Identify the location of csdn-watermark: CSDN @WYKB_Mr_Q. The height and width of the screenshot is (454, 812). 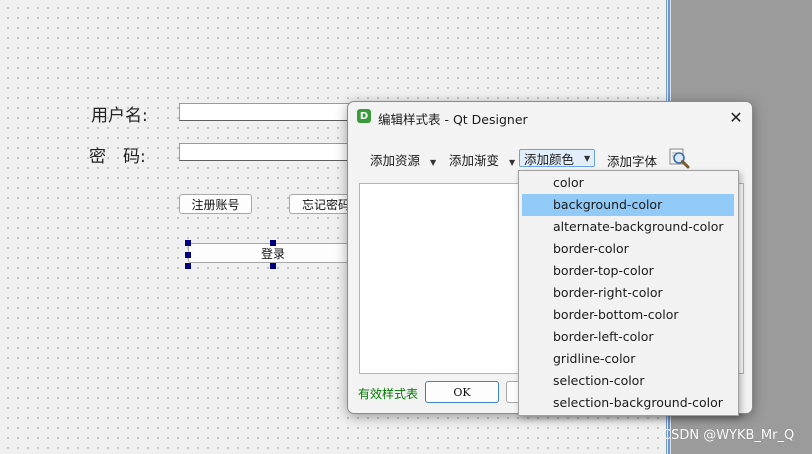
(728, 435).